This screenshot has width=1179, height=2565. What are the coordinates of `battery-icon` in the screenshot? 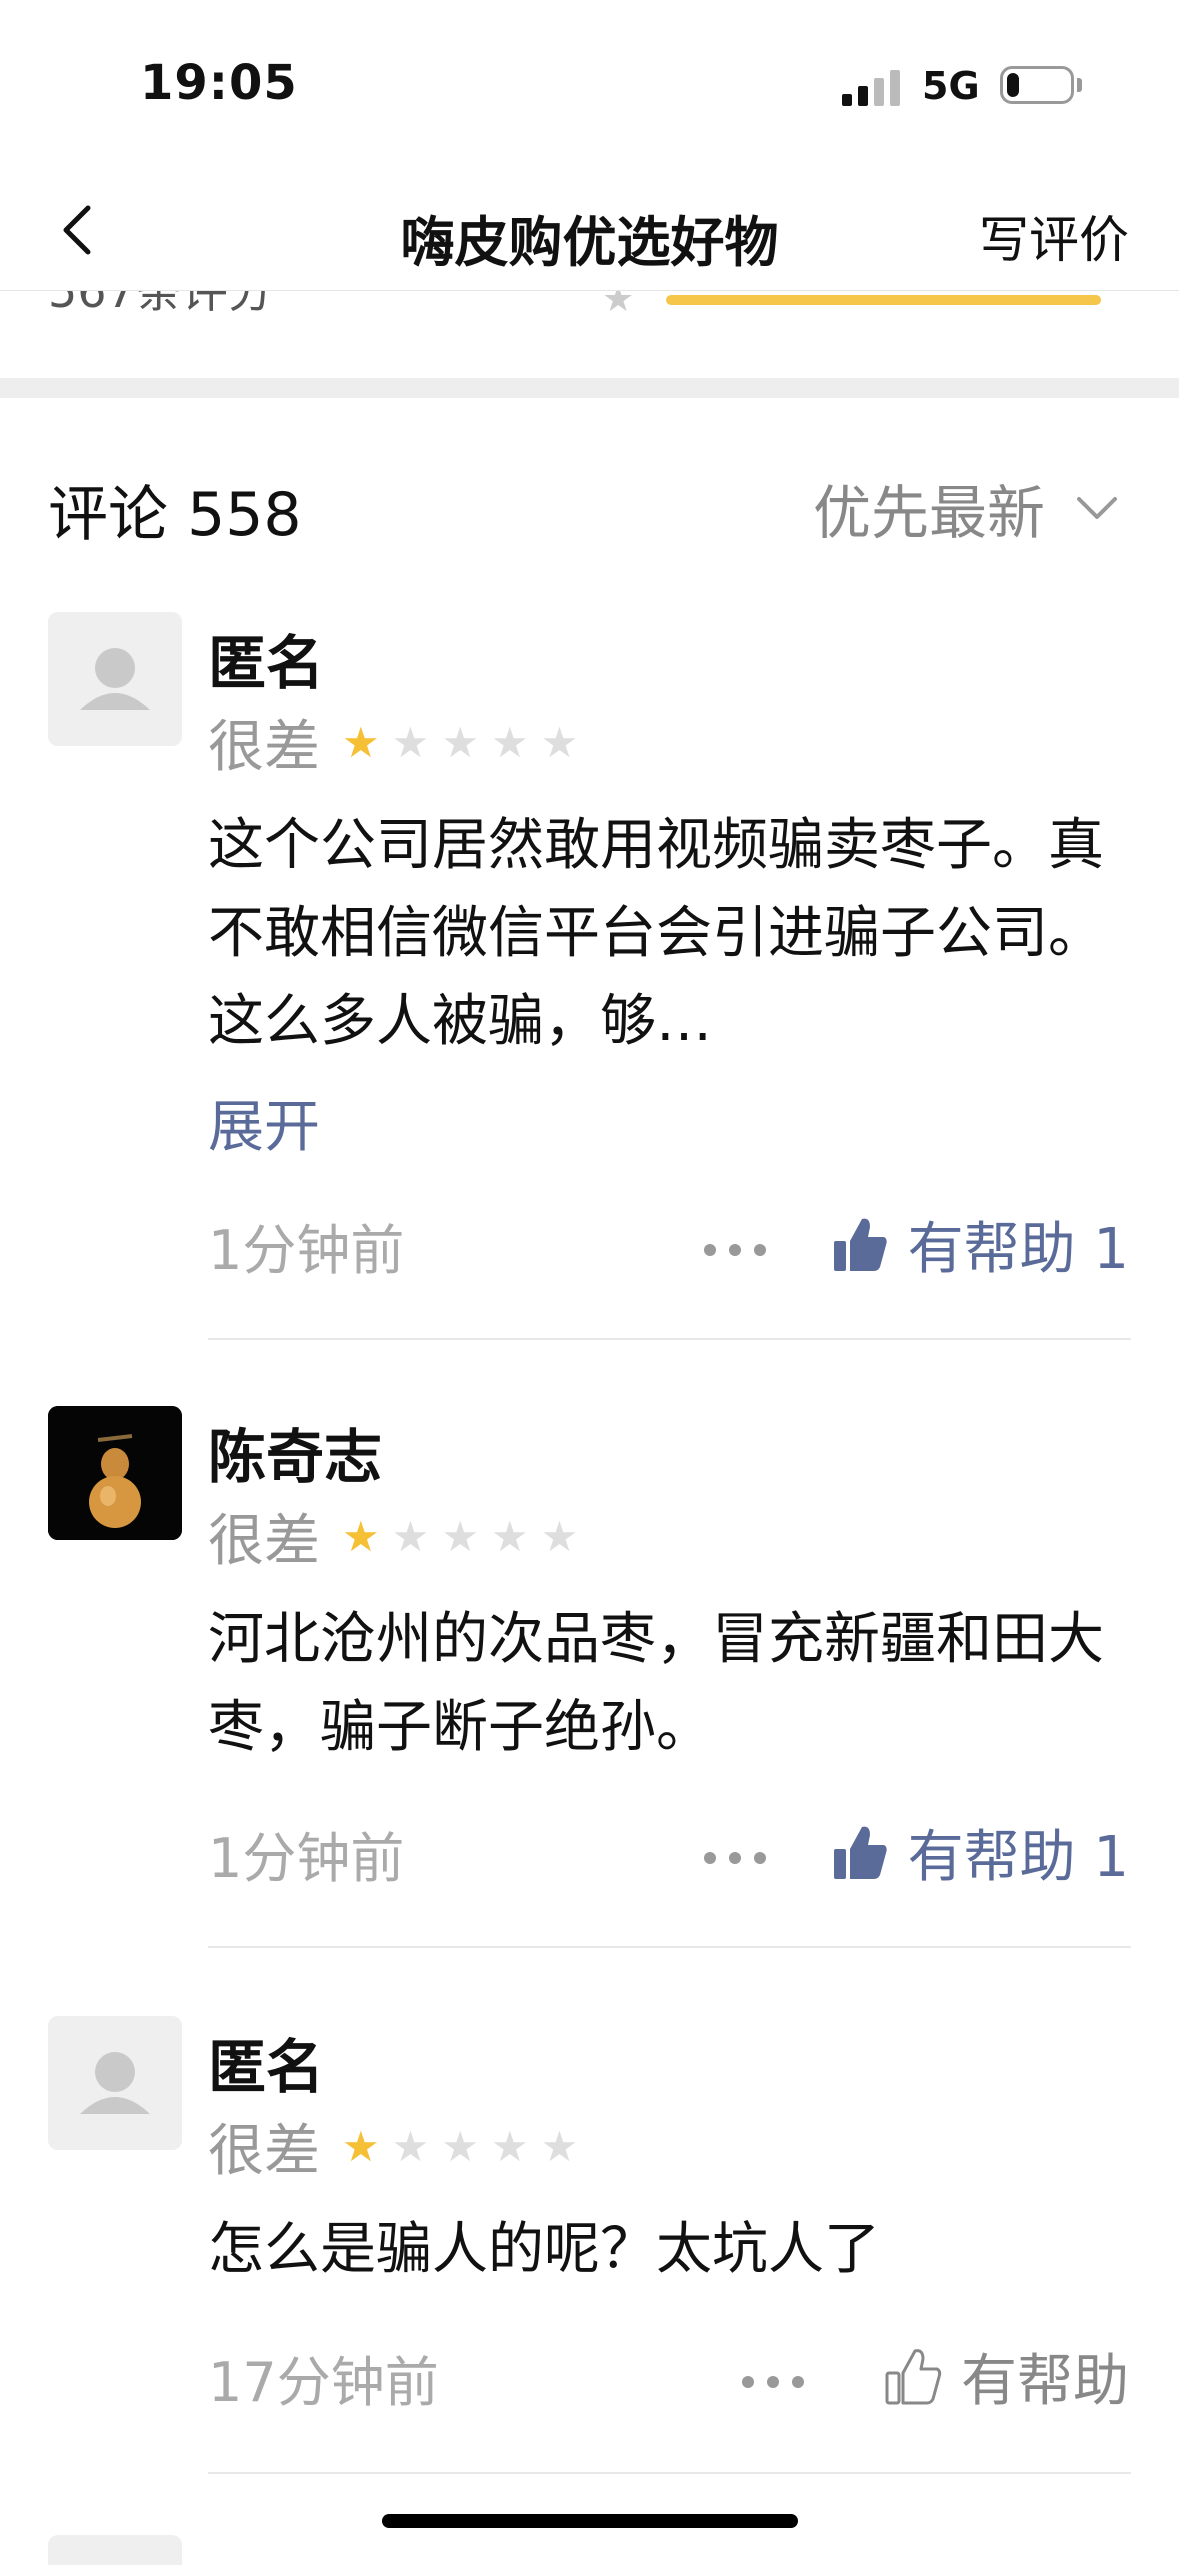 It's located at (1037, 85).